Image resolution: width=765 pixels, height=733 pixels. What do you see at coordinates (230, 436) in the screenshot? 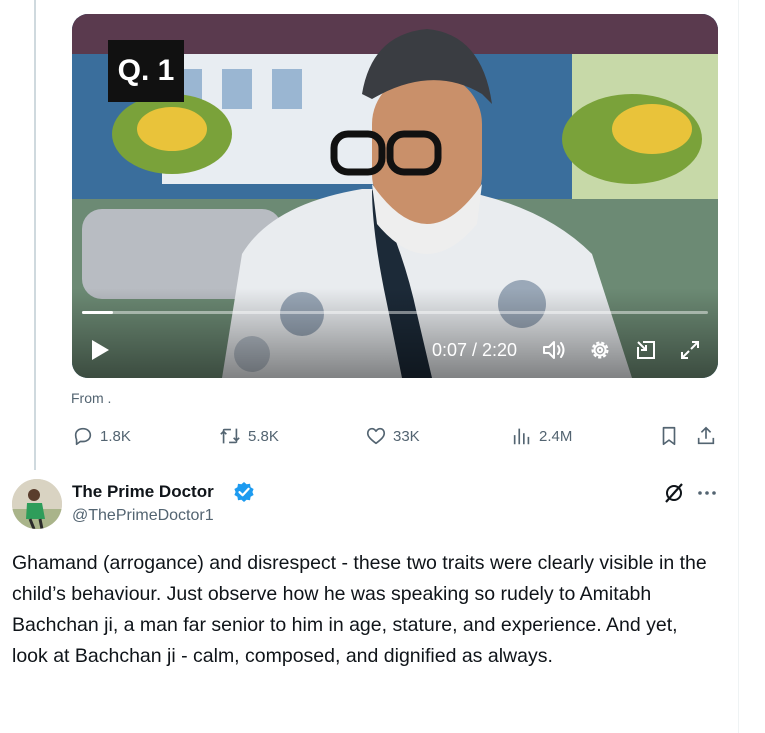
I see `repost-icon` at bounding box center [230, 436].